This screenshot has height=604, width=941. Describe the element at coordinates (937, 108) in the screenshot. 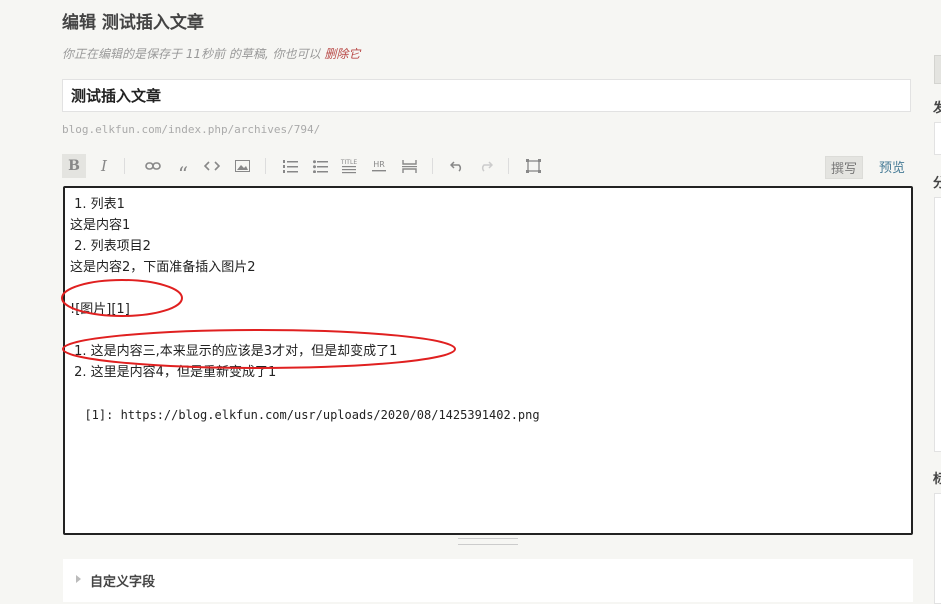

I see `sidebar-label: 发` at that location.